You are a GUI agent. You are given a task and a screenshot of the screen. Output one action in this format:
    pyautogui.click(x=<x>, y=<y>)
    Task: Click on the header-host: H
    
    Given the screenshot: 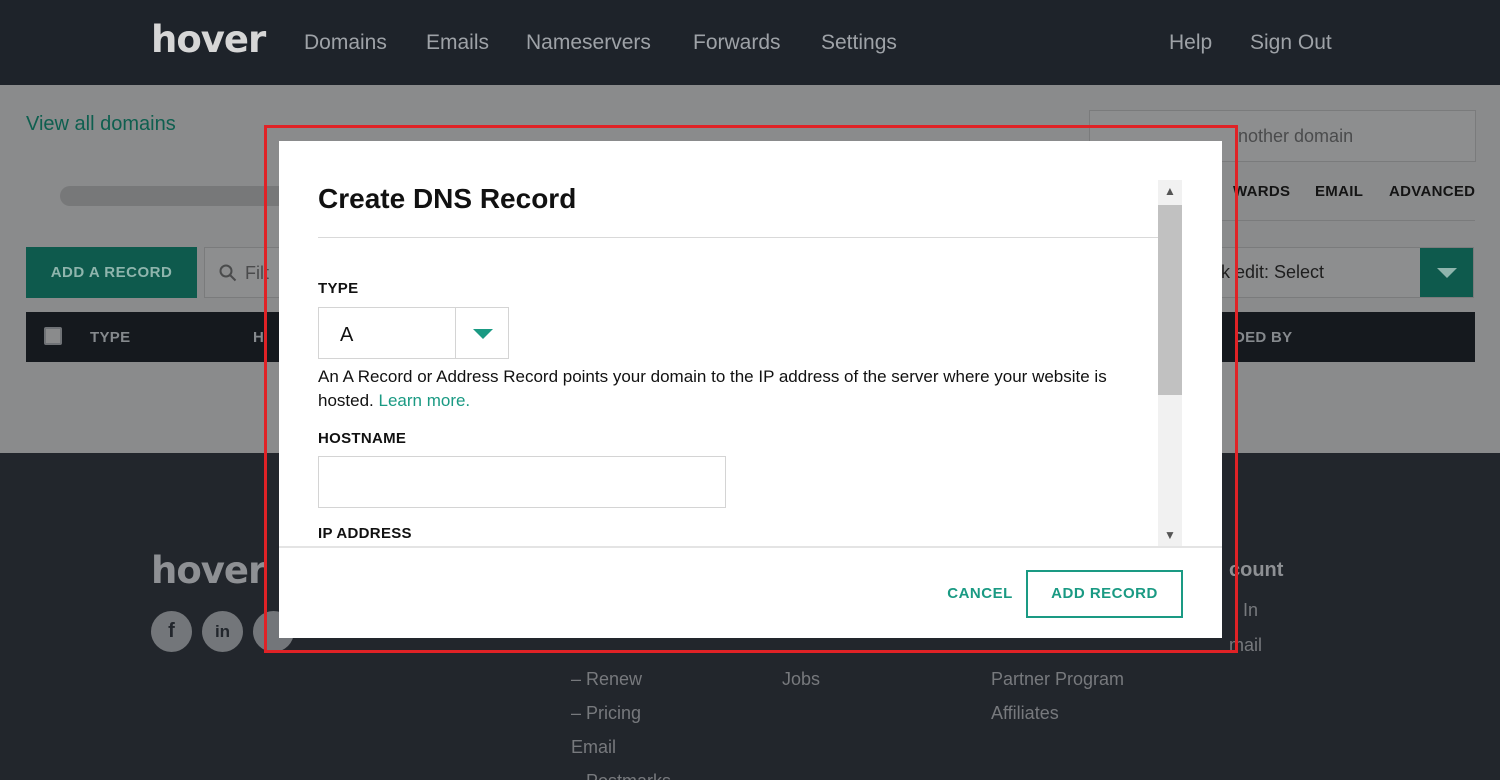 What is the action you would take?
    pyautogui.click(x=258, y=337)
    